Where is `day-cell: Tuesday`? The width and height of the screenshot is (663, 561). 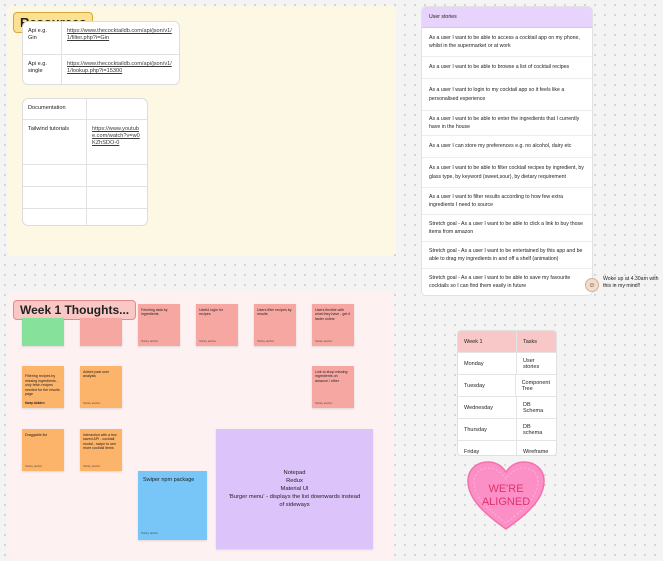
day-cell: Tuesday is located at coordinates (487, 385).